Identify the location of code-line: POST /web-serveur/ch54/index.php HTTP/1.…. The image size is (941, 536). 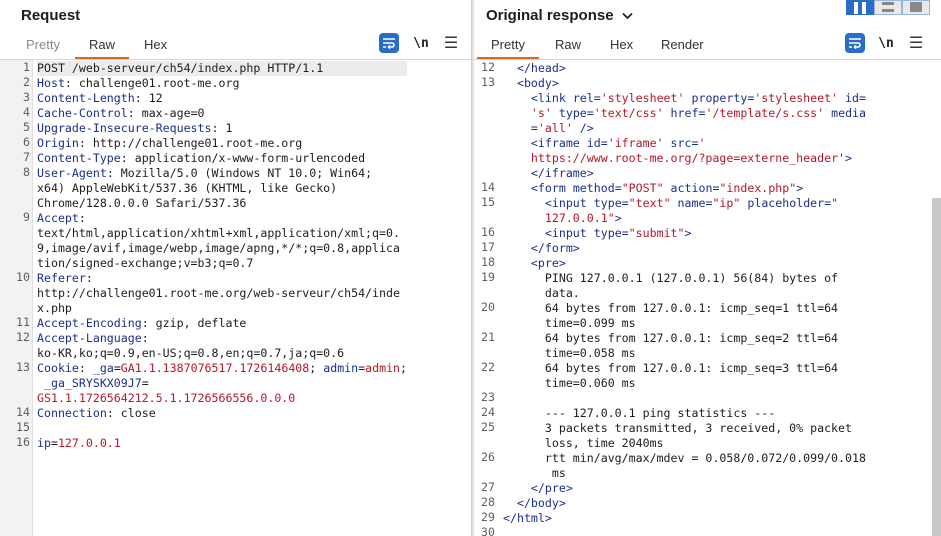
(222, 68).